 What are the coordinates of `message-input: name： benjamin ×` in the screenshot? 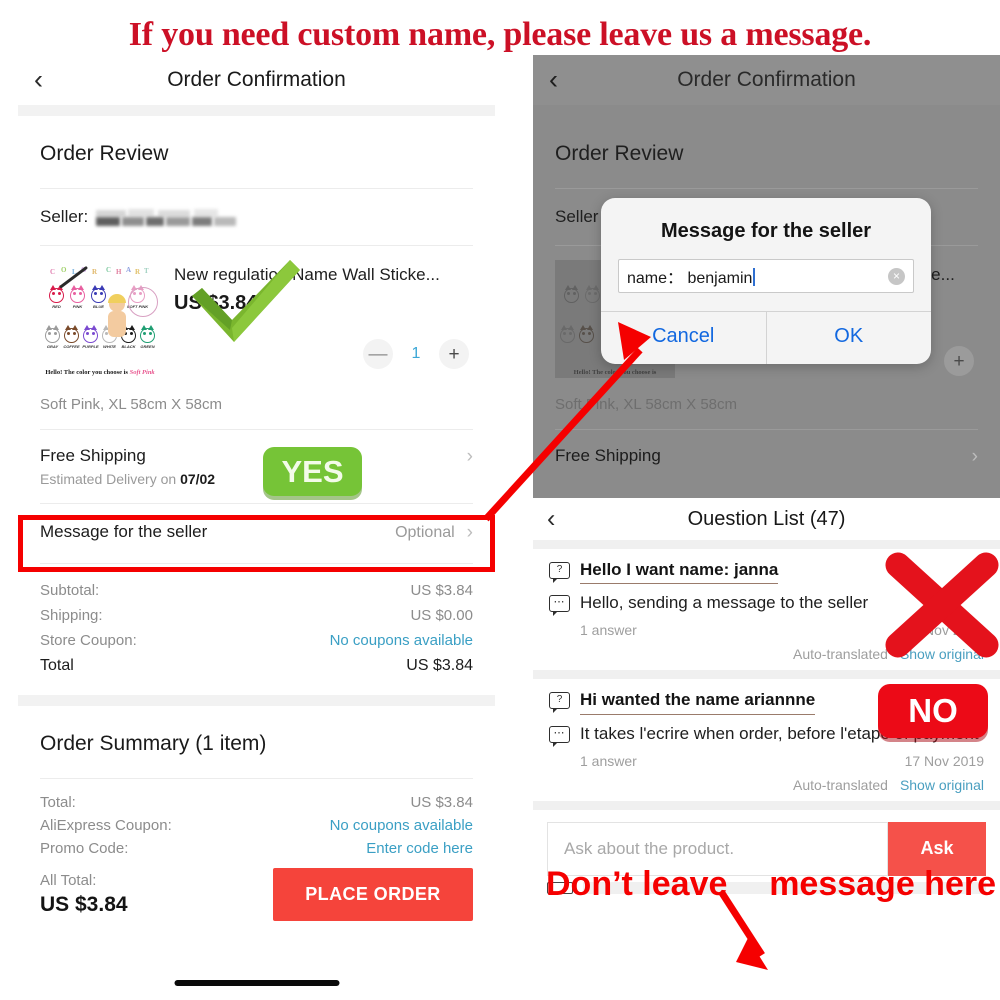 It's located at (766, 276).